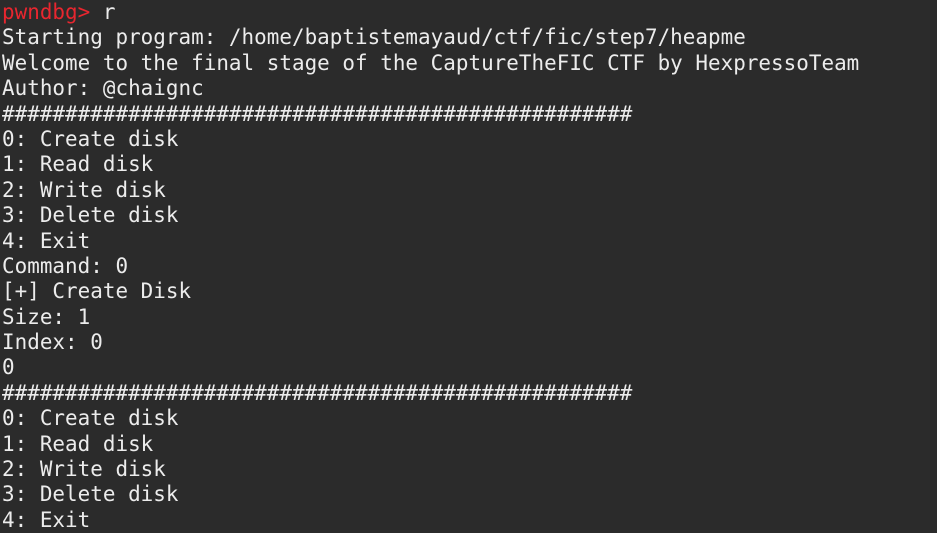  What do you see at coordinates (469, 12) in the screenshot?
I see `prompt-line: pwndbg> r` at bounding box center [469, 12].